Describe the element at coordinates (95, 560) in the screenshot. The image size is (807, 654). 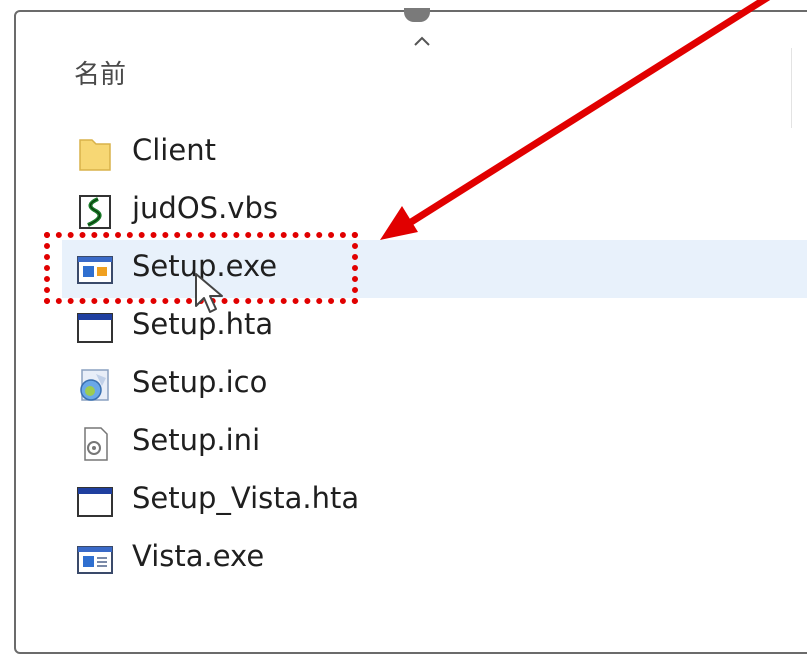
I see `exe-app-icon` at that location.